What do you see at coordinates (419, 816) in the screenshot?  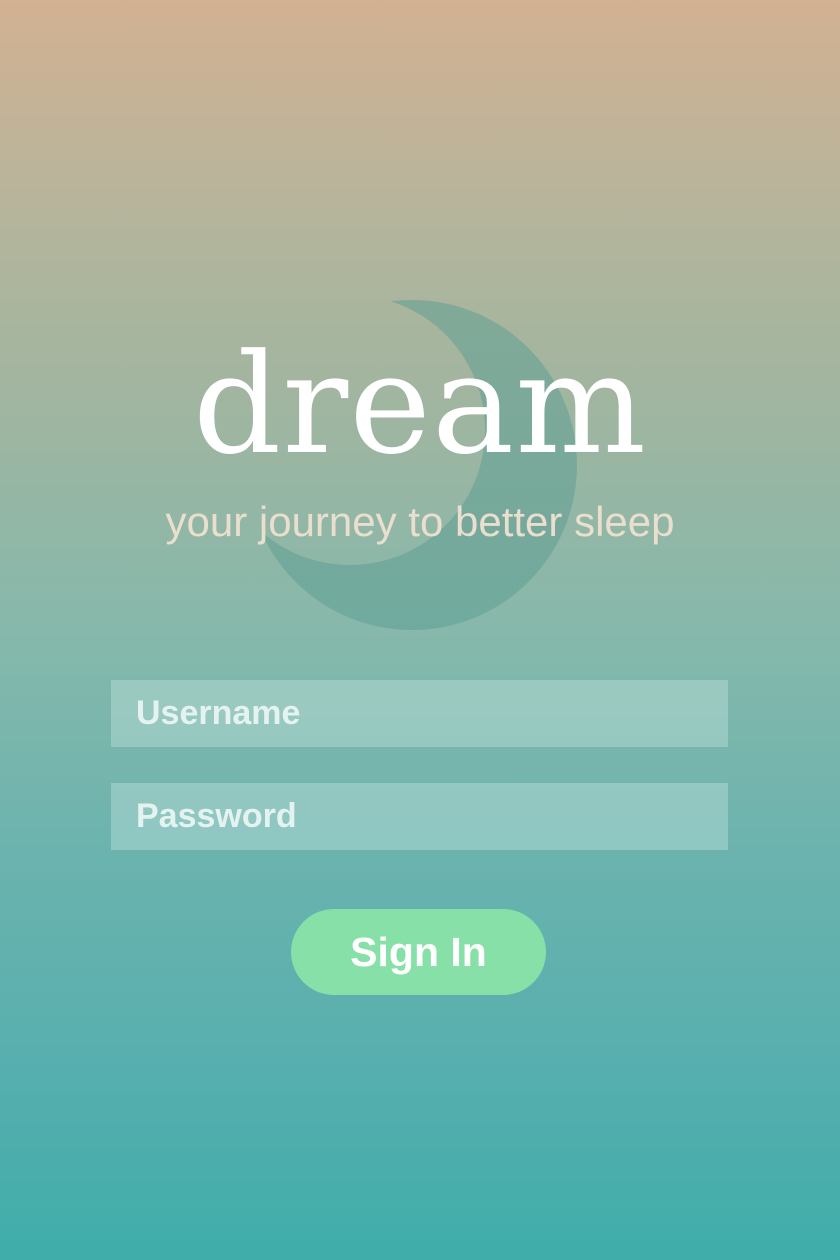 I see `password-input` at bounding box center [419, 816].